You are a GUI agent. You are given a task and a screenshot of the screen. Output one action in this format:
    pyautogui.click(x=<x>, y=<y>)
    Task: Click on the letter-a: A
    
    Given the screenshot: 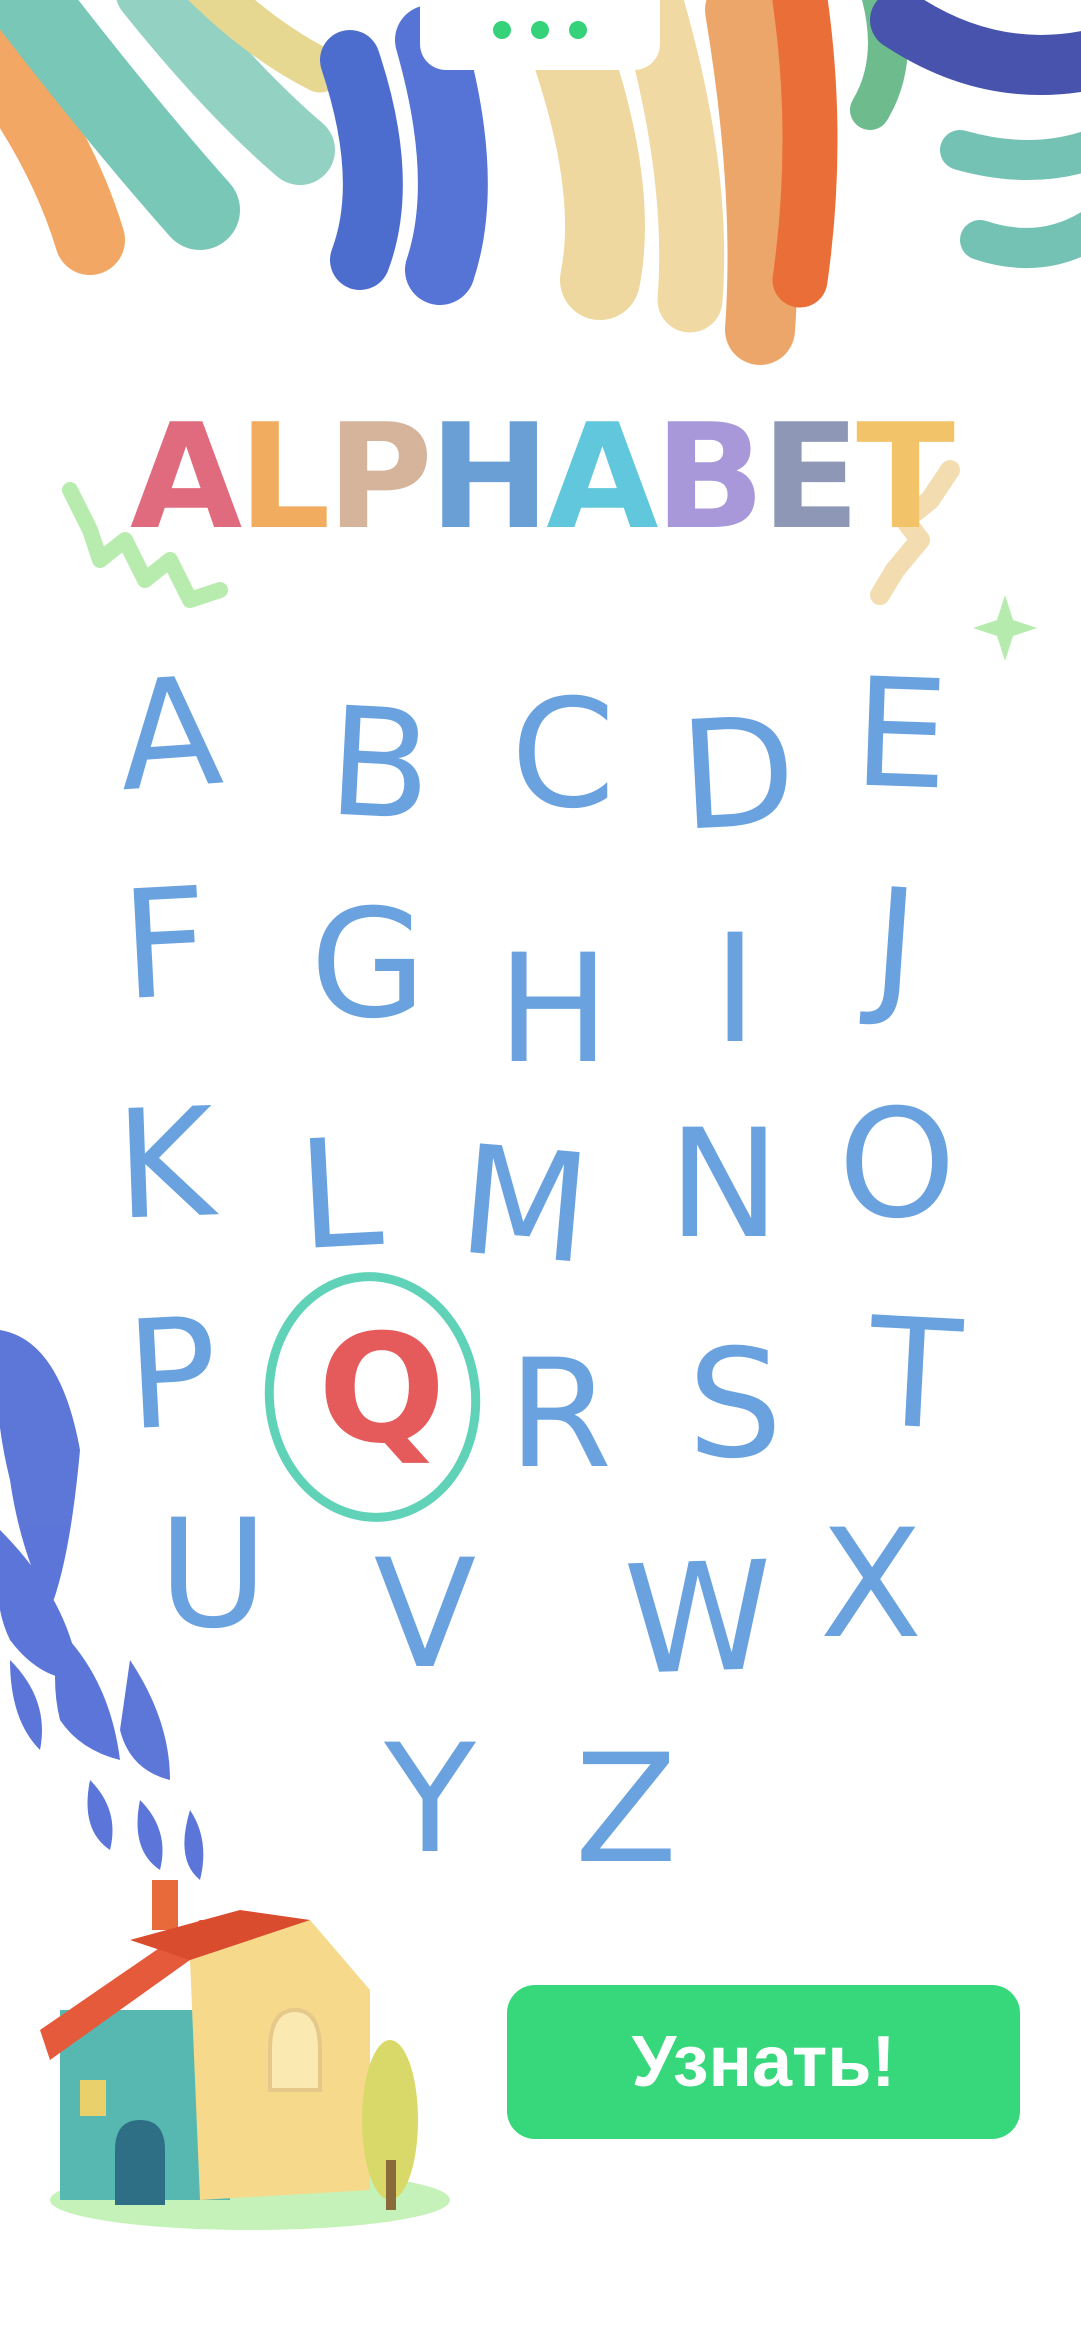 What is the action you would take?
    pyautogui.click(x=170, y=735)
    